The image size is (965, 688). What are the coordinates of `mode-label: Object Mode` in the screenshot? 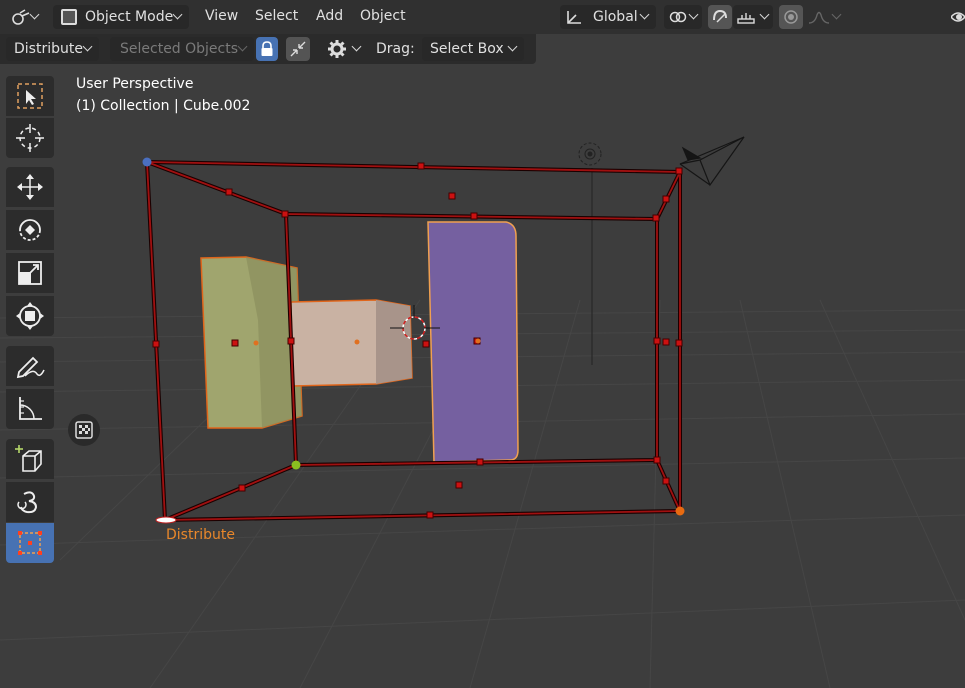 It's located at (129, 17).